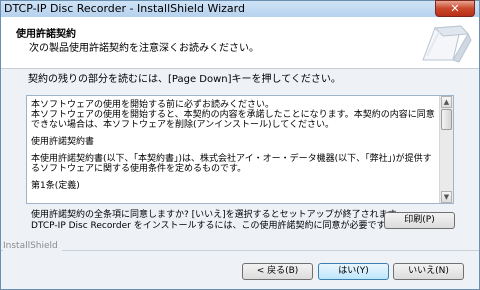 The height and width of the screenshot is (290, 480). Describe the element at coordinates (63, 142) in the screenshot. I see `license-paragraph: 使用許諾契約書` at that location.